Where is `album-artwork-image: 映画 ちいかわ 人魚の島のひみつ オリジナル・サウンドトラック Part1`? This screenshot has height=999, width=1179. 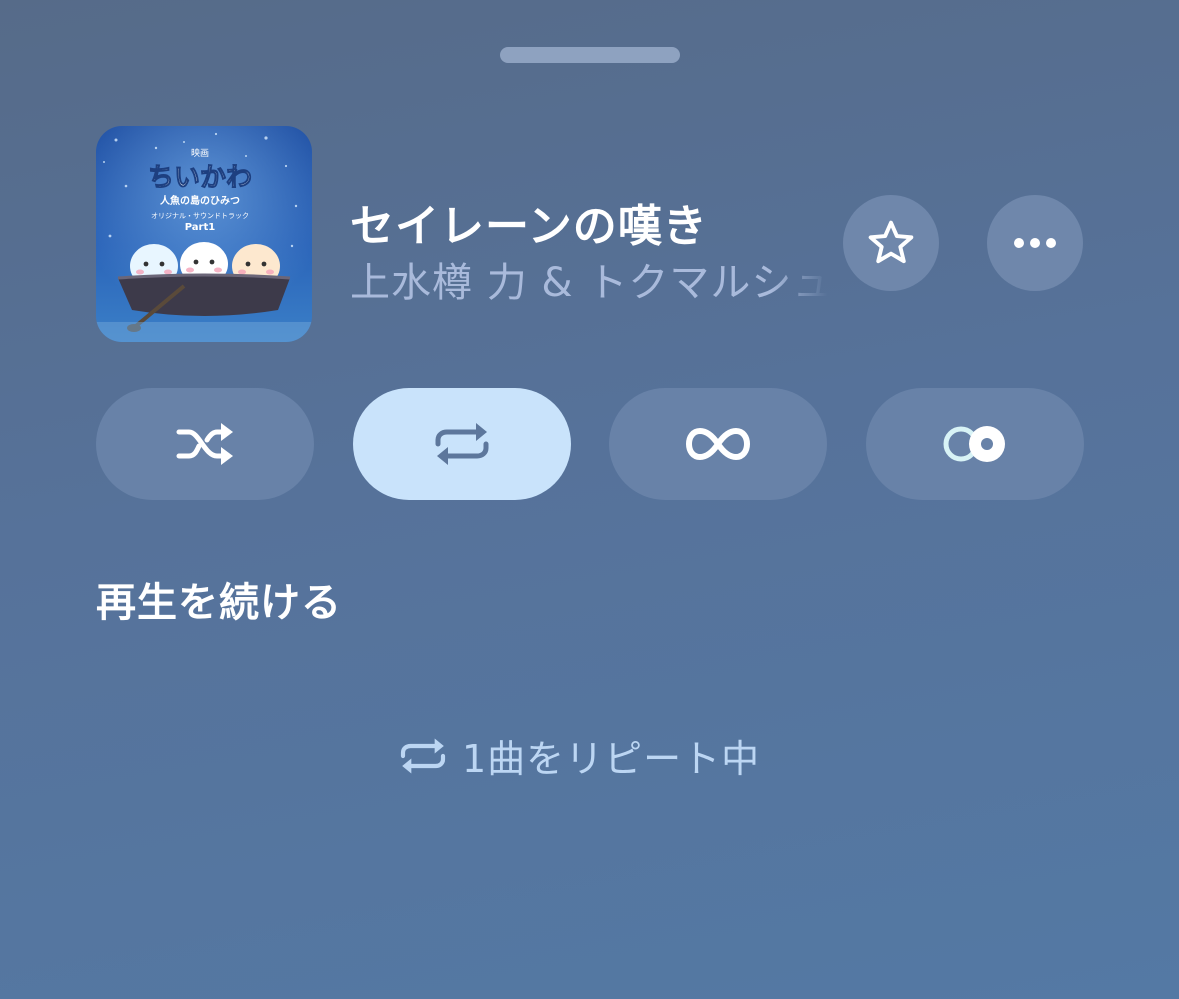 album-artwork-image: 映画 ちいかわ 人魚の島のひみつ オリジナル・サウンドトラック Part1 is located at coordinates (204, 234).